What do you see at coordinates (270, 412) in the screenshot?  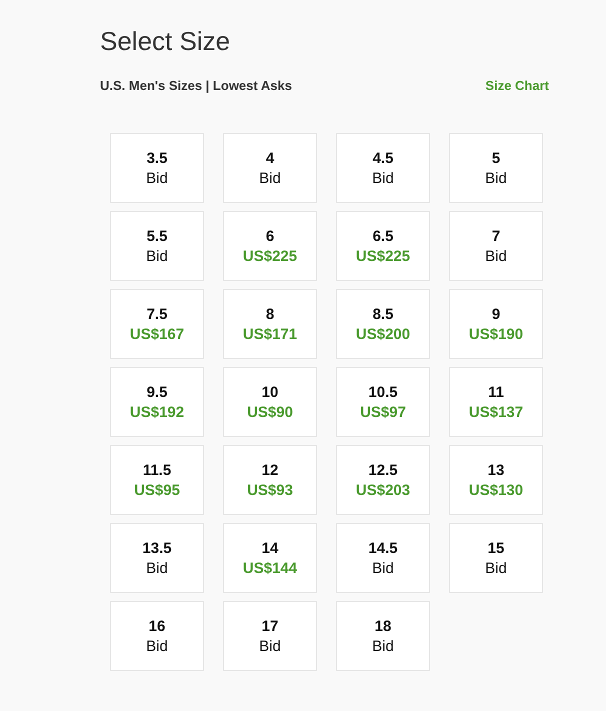 I see `price-label: US$90` at bounding box center [270, 412].